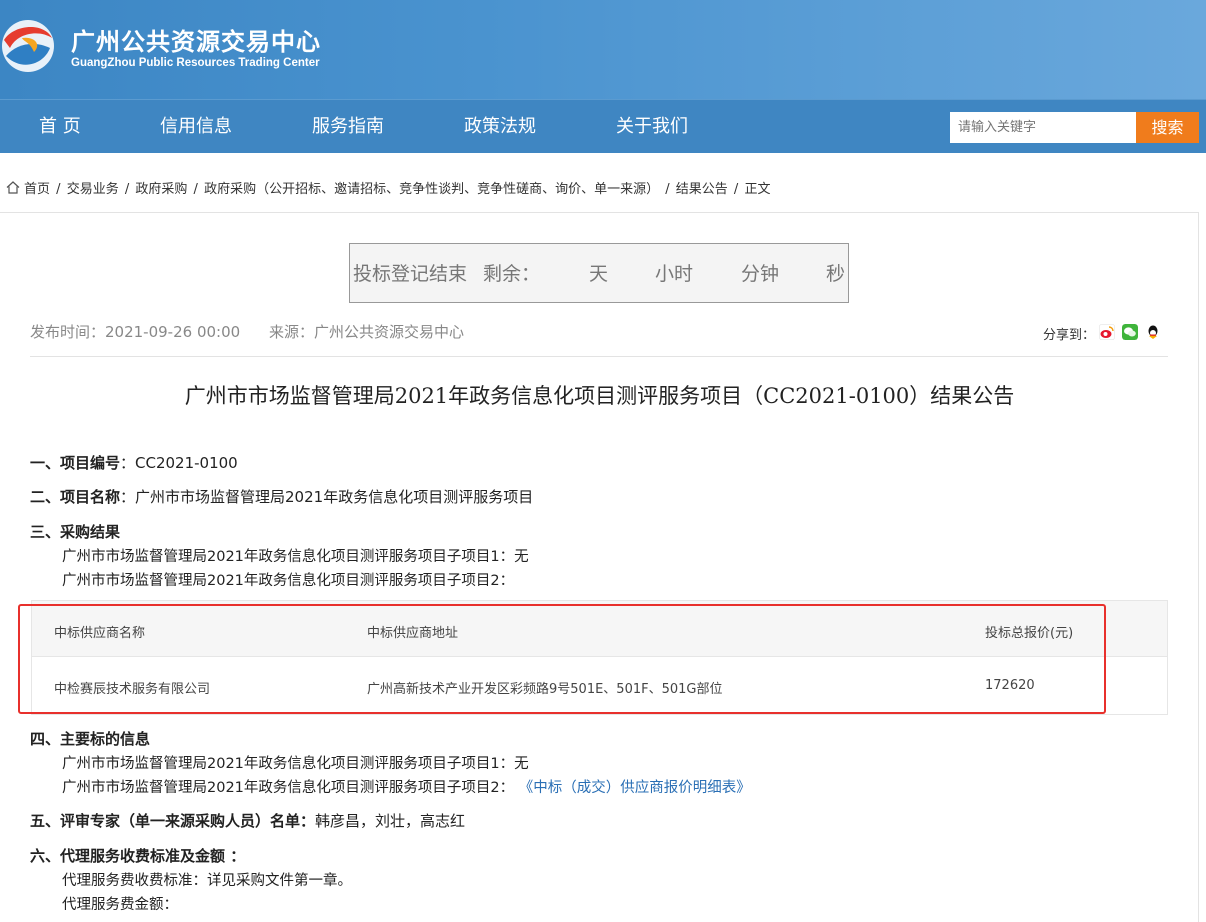 This screenshot has height=922, width=1206. What do you see at coordinates (120, 905) in the screenshot?
I see `fee-amount: 代理服务费金额：` at bounding box center [120, 905].